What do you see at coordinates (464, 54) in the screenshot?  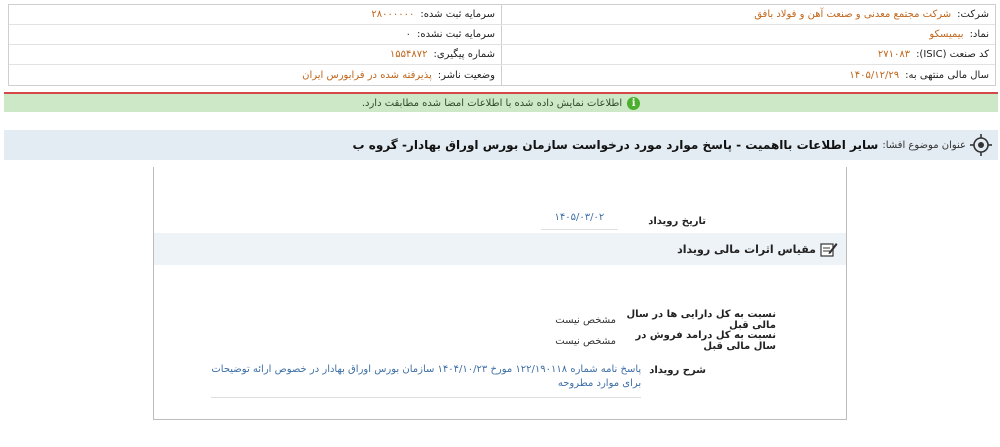 I see `tracking-label: شماره پیگیری:` at bounding box center [464, 54].